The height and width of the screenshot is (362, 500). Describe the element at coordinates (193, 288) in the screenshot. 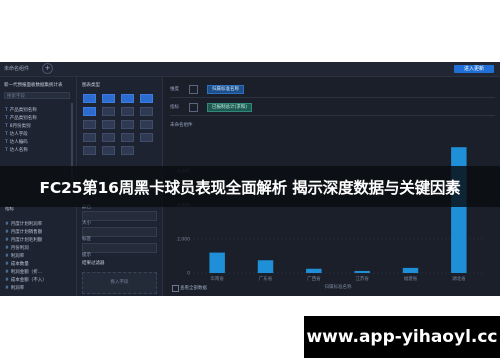

I see `show-all-label: 查看全部数据` at that location.